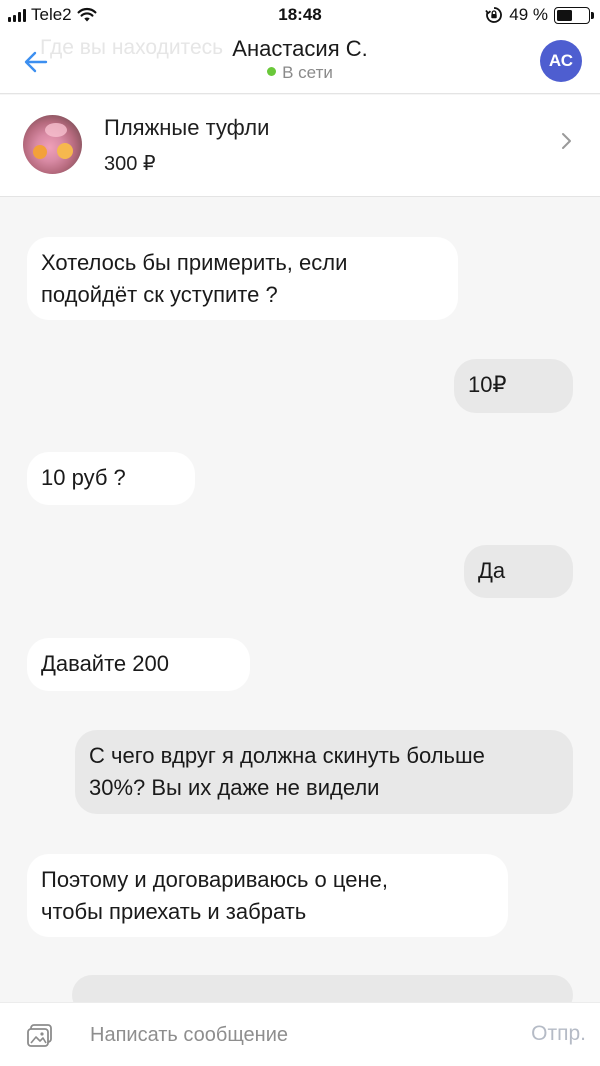 The height and width of the screenshot is (1066, 600). I want to click on message-line: 10₽, so click(487, 384).